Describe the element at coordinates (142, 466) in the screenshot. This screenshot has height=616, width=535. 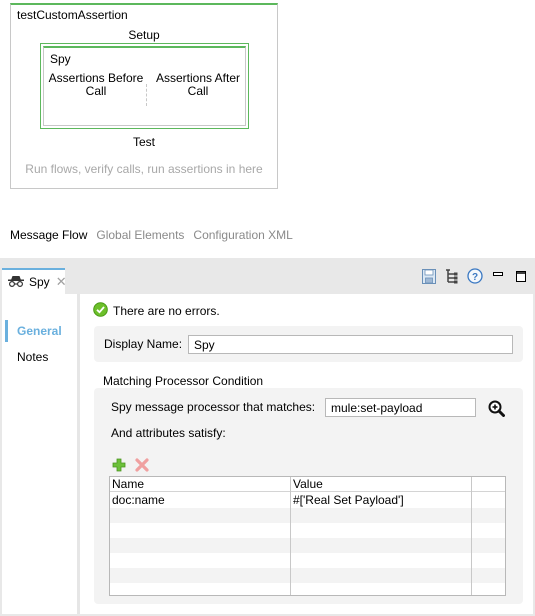
I see `remove-icon` at that location.